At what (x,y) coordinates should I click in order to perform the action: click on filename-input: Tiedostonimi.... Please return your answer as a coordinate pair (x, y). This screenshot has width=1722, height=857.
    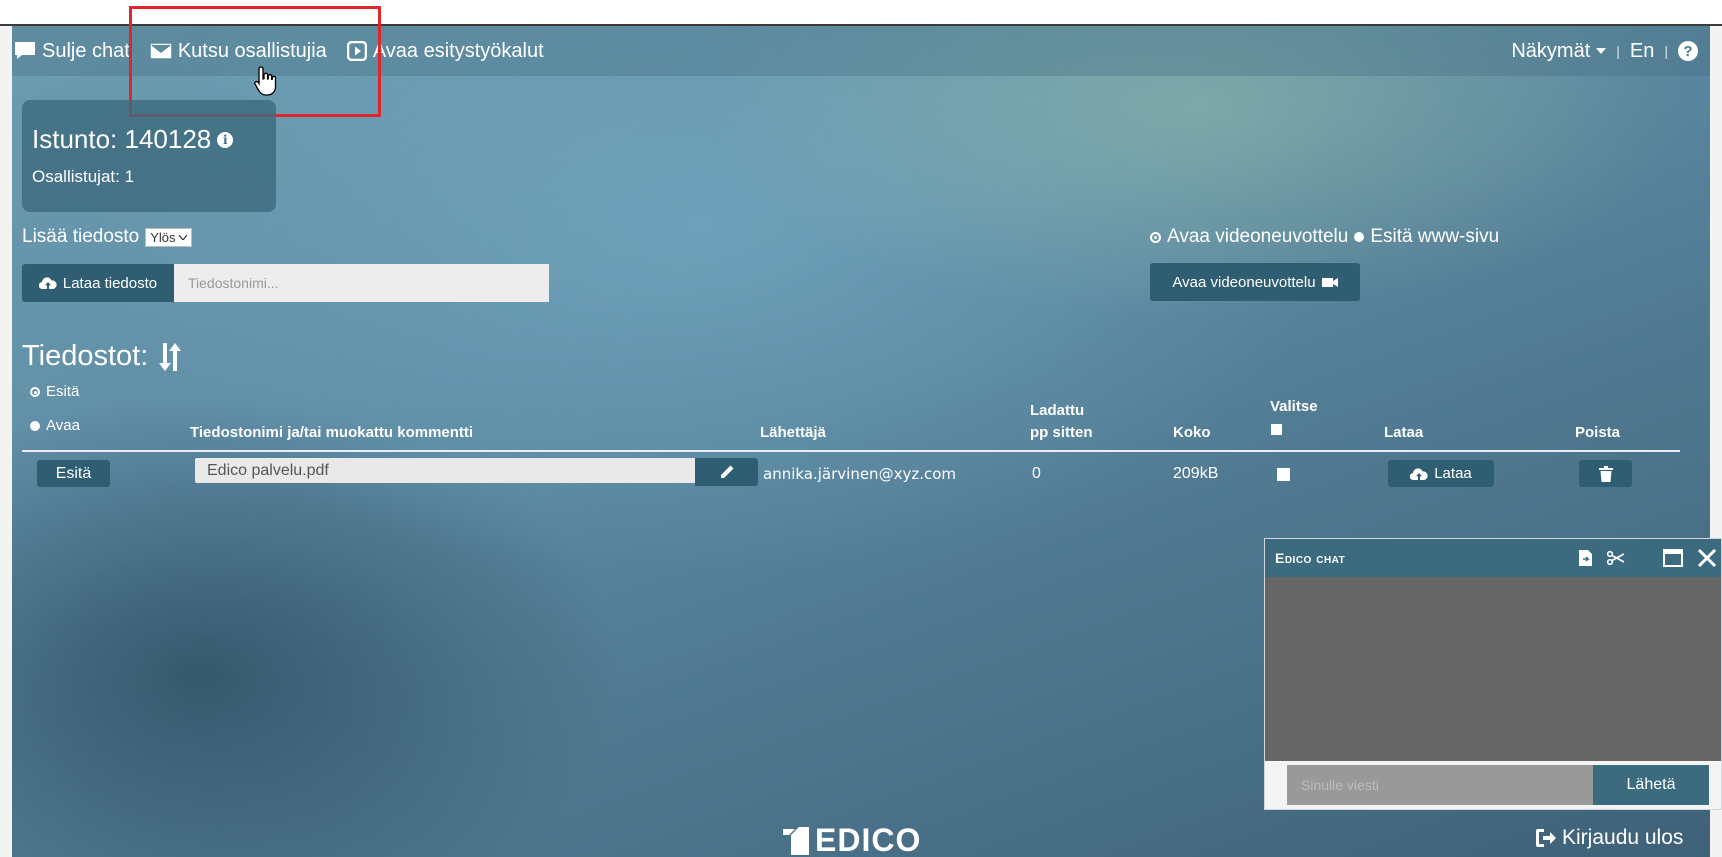
    Looking at the image, I should click on (361, 283).